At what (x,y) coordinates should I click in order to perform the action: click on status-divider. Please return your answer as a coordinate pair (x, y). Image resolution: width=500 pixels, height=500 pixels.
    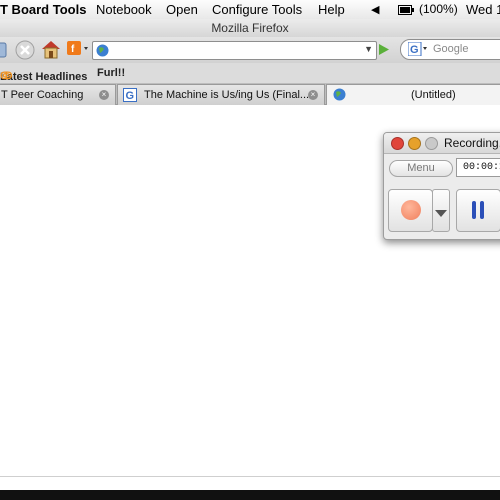
    Looking at the image, I should click on (250, 476).